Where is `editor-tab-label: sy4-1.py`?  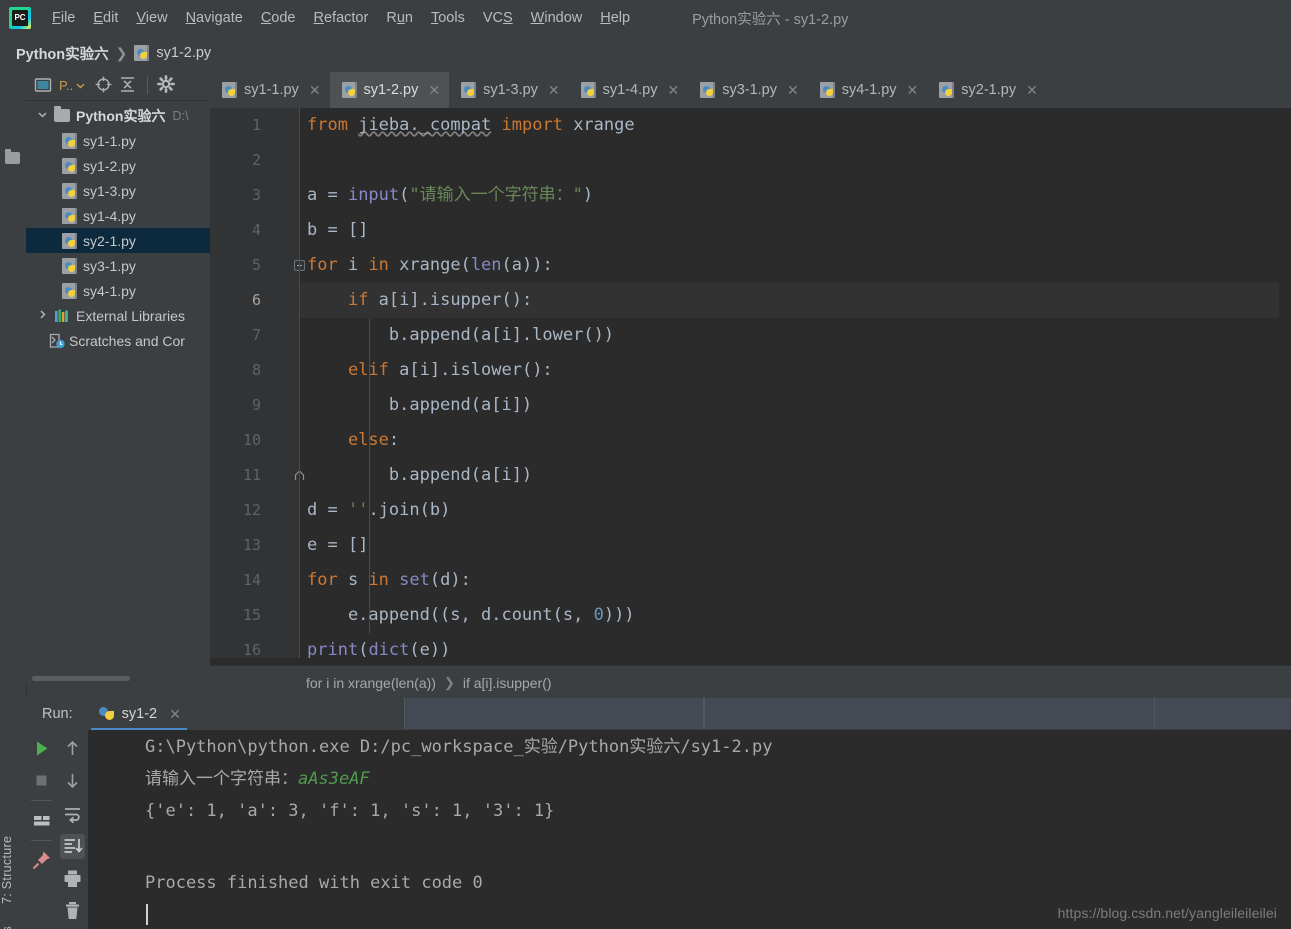
editor-tab-label: sy4-1.py is located at coordinates (869, 90).